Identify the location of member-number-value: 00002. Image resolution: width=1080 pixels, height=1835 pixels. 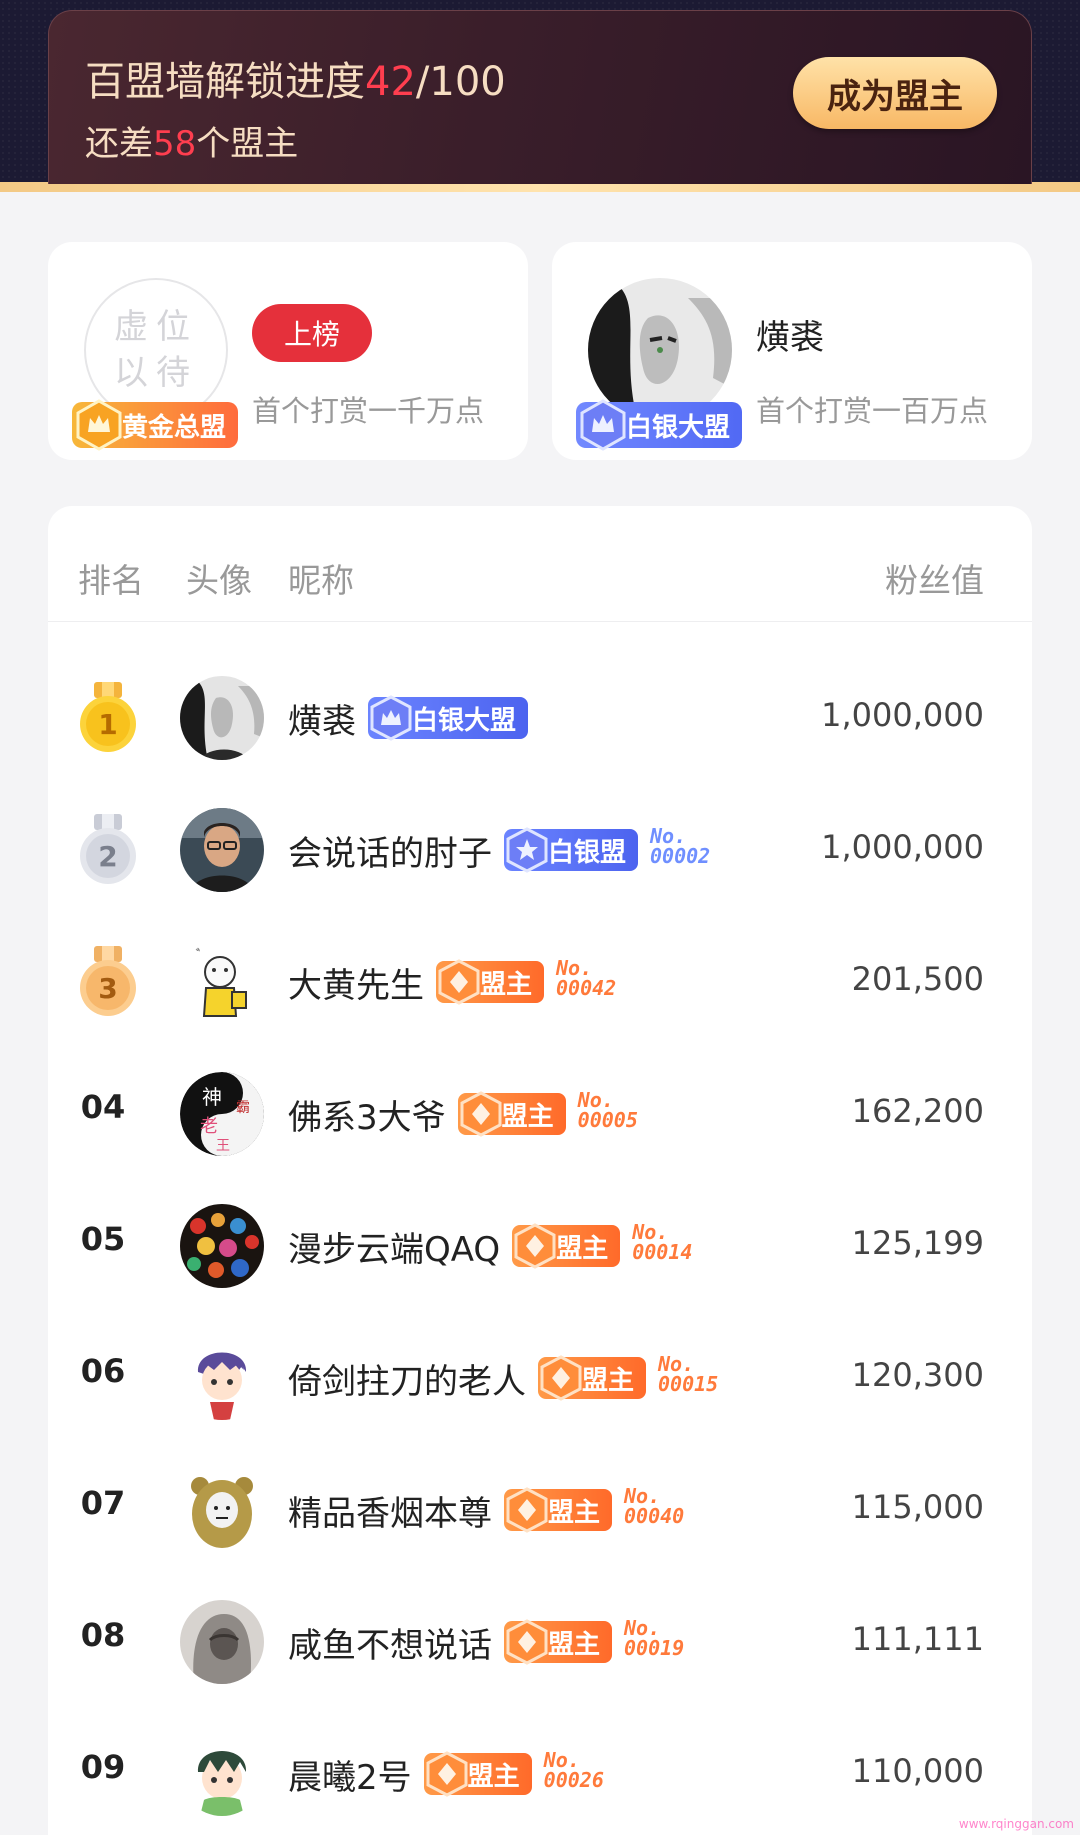
(680, 856).